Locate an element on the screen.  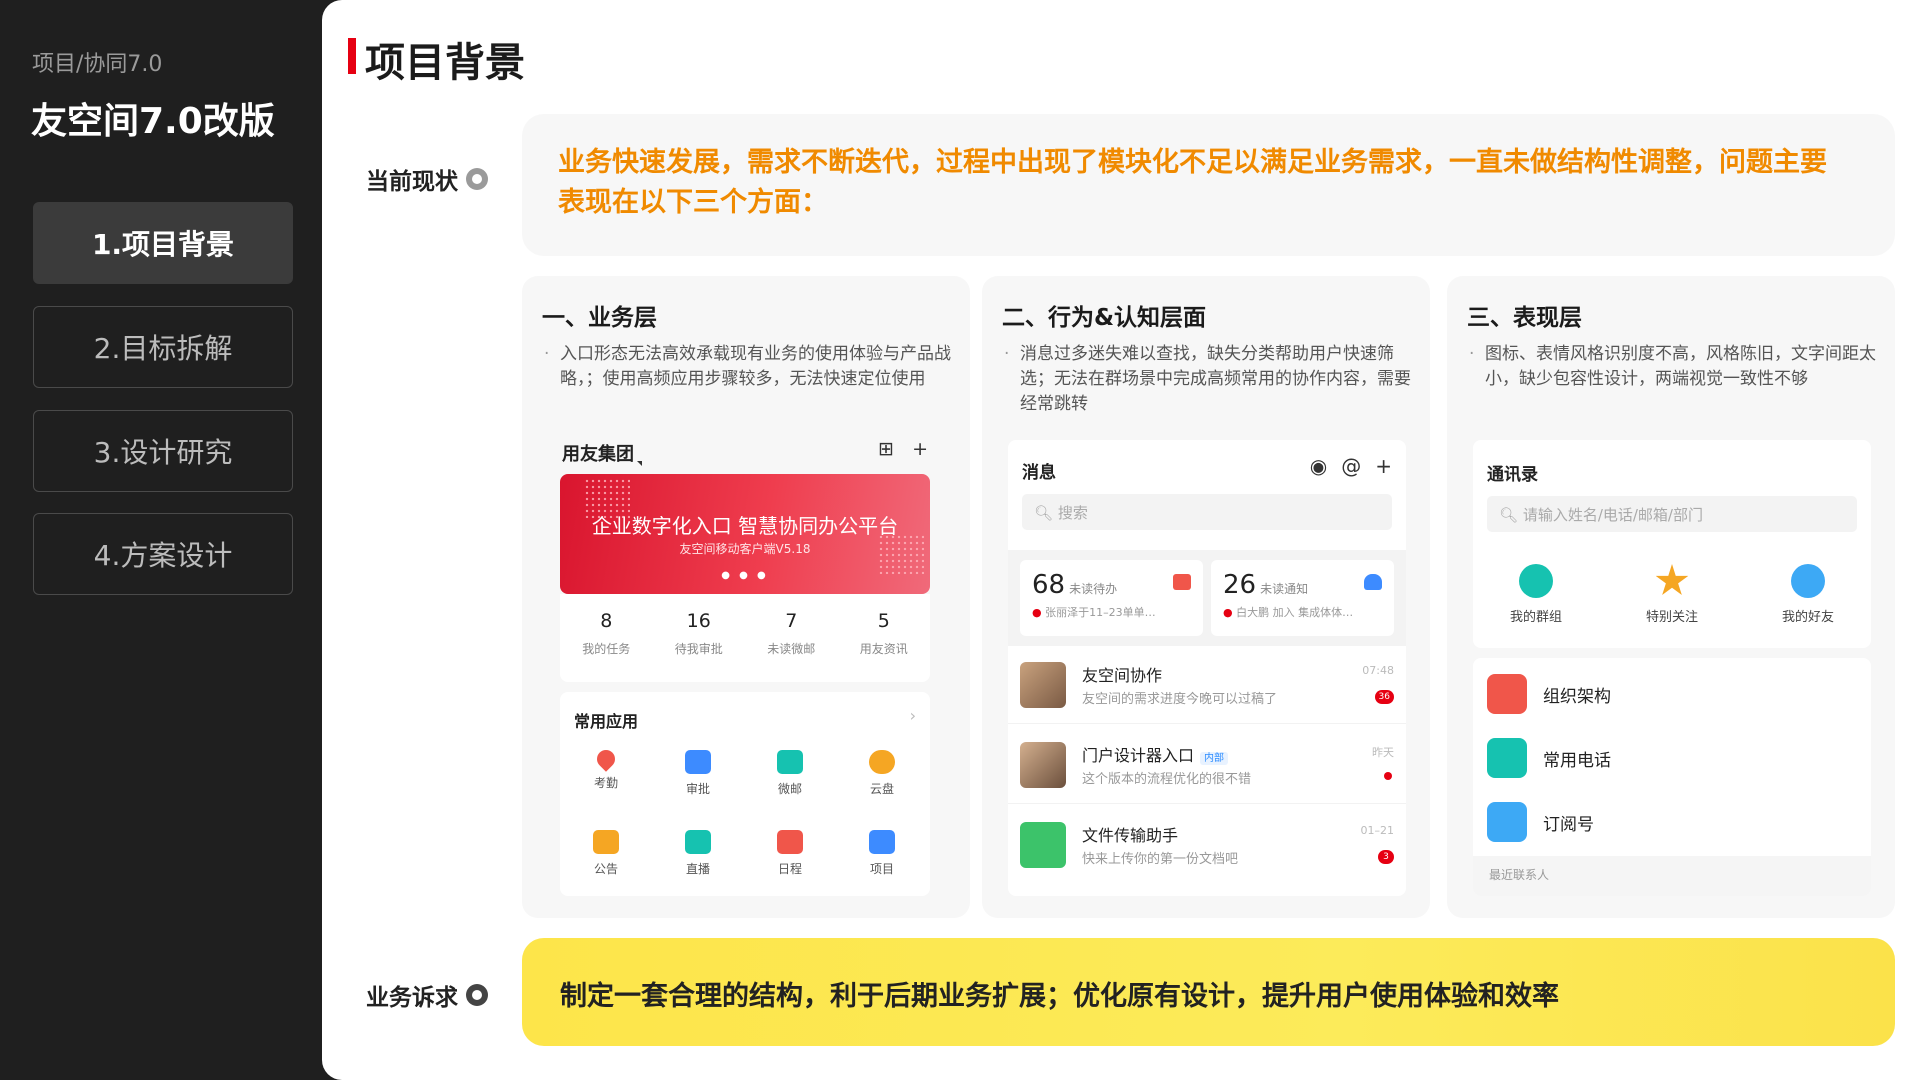
nav-item-solution-design: 4.方案设计 is located at coordinates (163, 554).